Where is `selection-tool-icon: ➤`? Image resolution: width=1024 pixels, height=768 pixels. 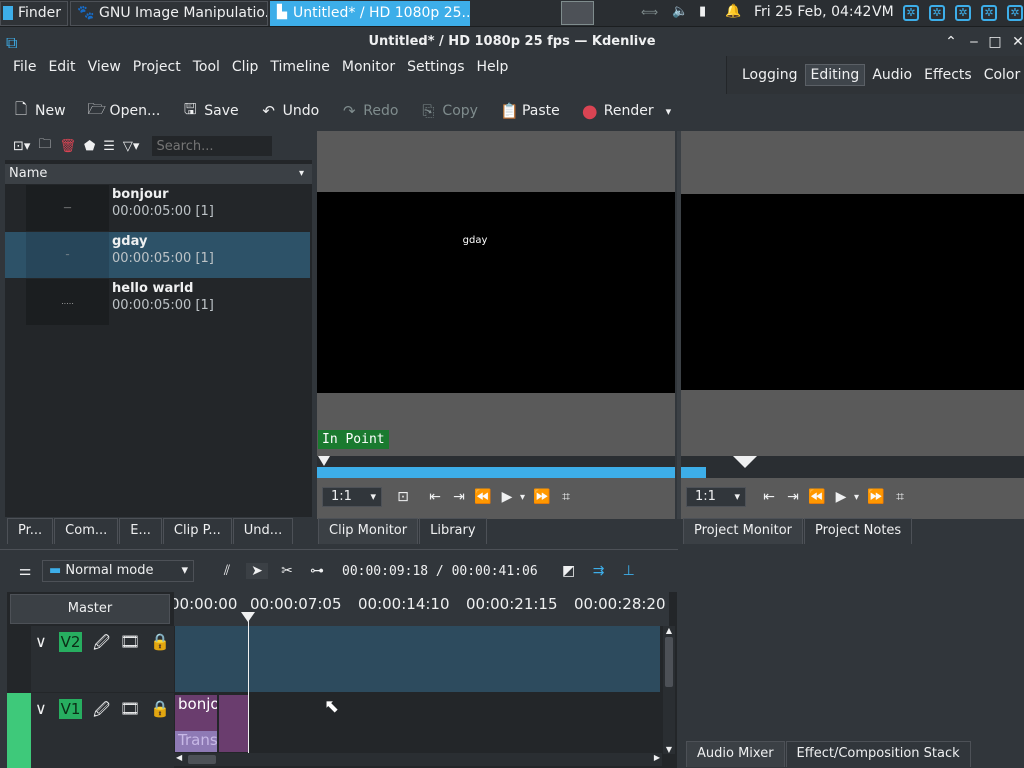
selection-tool-icon: ➤ is located at coordinates (257, 571).